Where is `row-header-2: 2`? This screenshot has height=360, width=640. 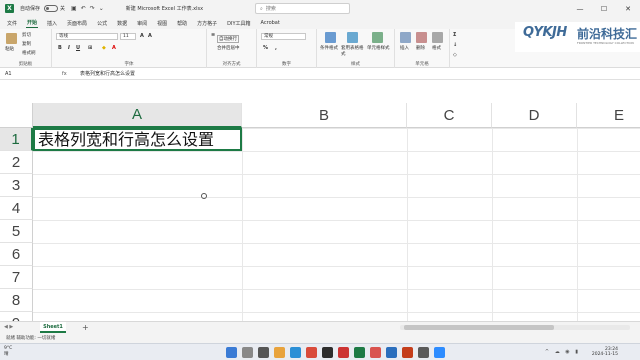
row-header-2: 2 is located at coordinates (16, 162).